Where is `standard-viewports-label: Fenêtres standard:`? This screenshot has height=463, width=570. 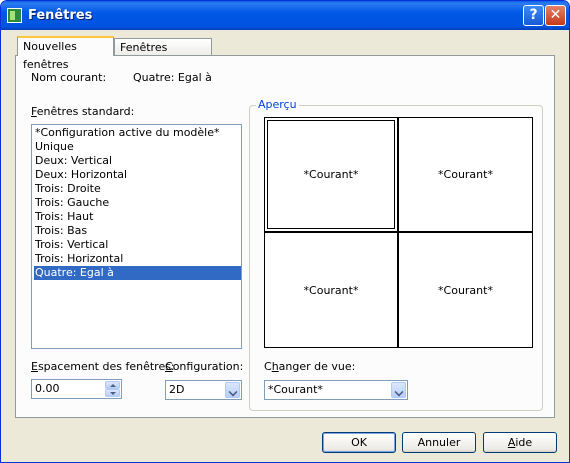
standard-viewports-label: Fenêtres standard: is located at coordinates (83, 111).